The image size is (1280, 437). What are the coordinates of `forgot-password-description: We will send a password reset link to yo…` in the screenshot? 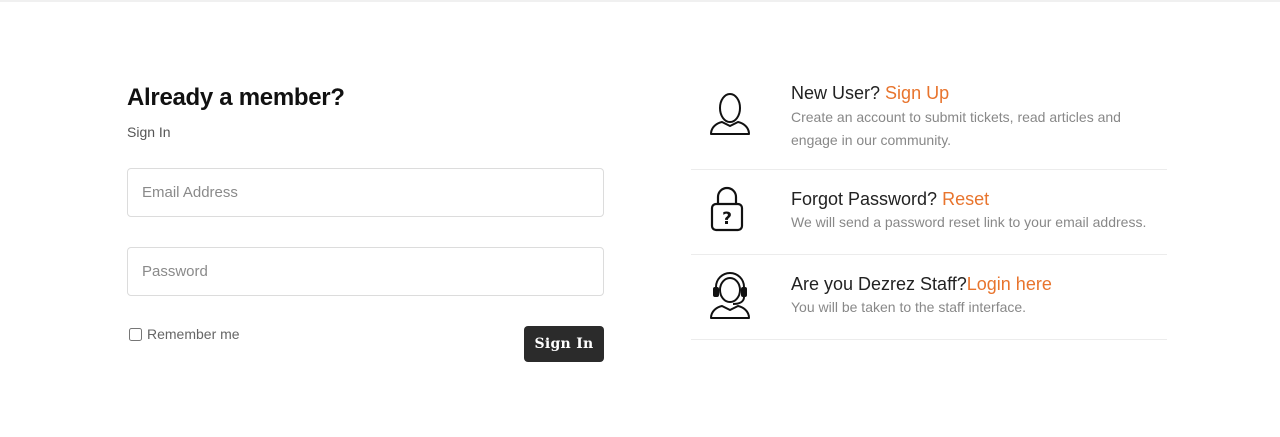 It's located at (969, 222).